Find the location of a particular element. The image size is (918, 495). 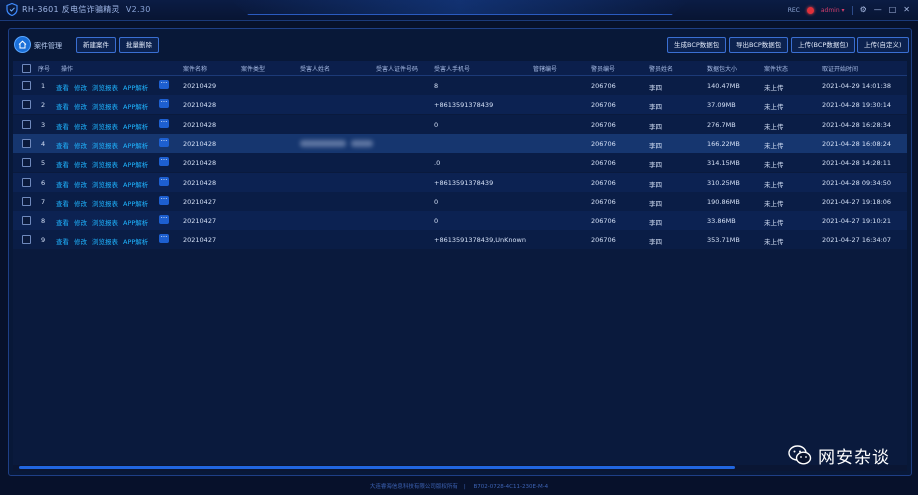

select-all-checkbox is located at coordinates (26, 68).